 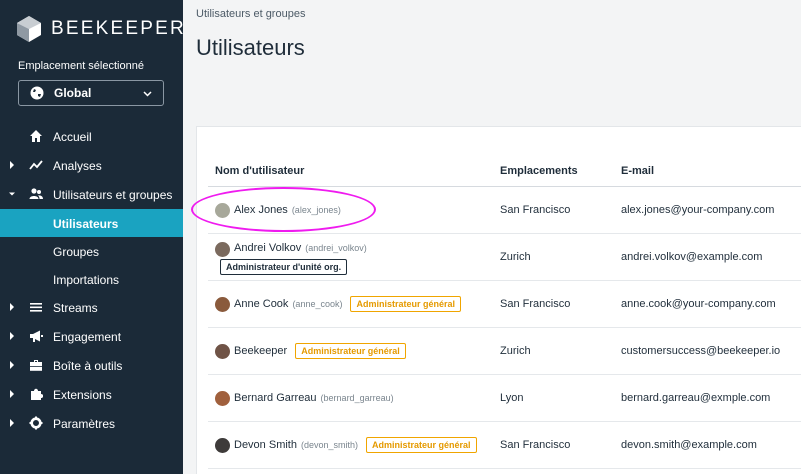 I want to click on user-name-cell: Bernard Garreau (bernard_garreau), so click(x=304, y=398).